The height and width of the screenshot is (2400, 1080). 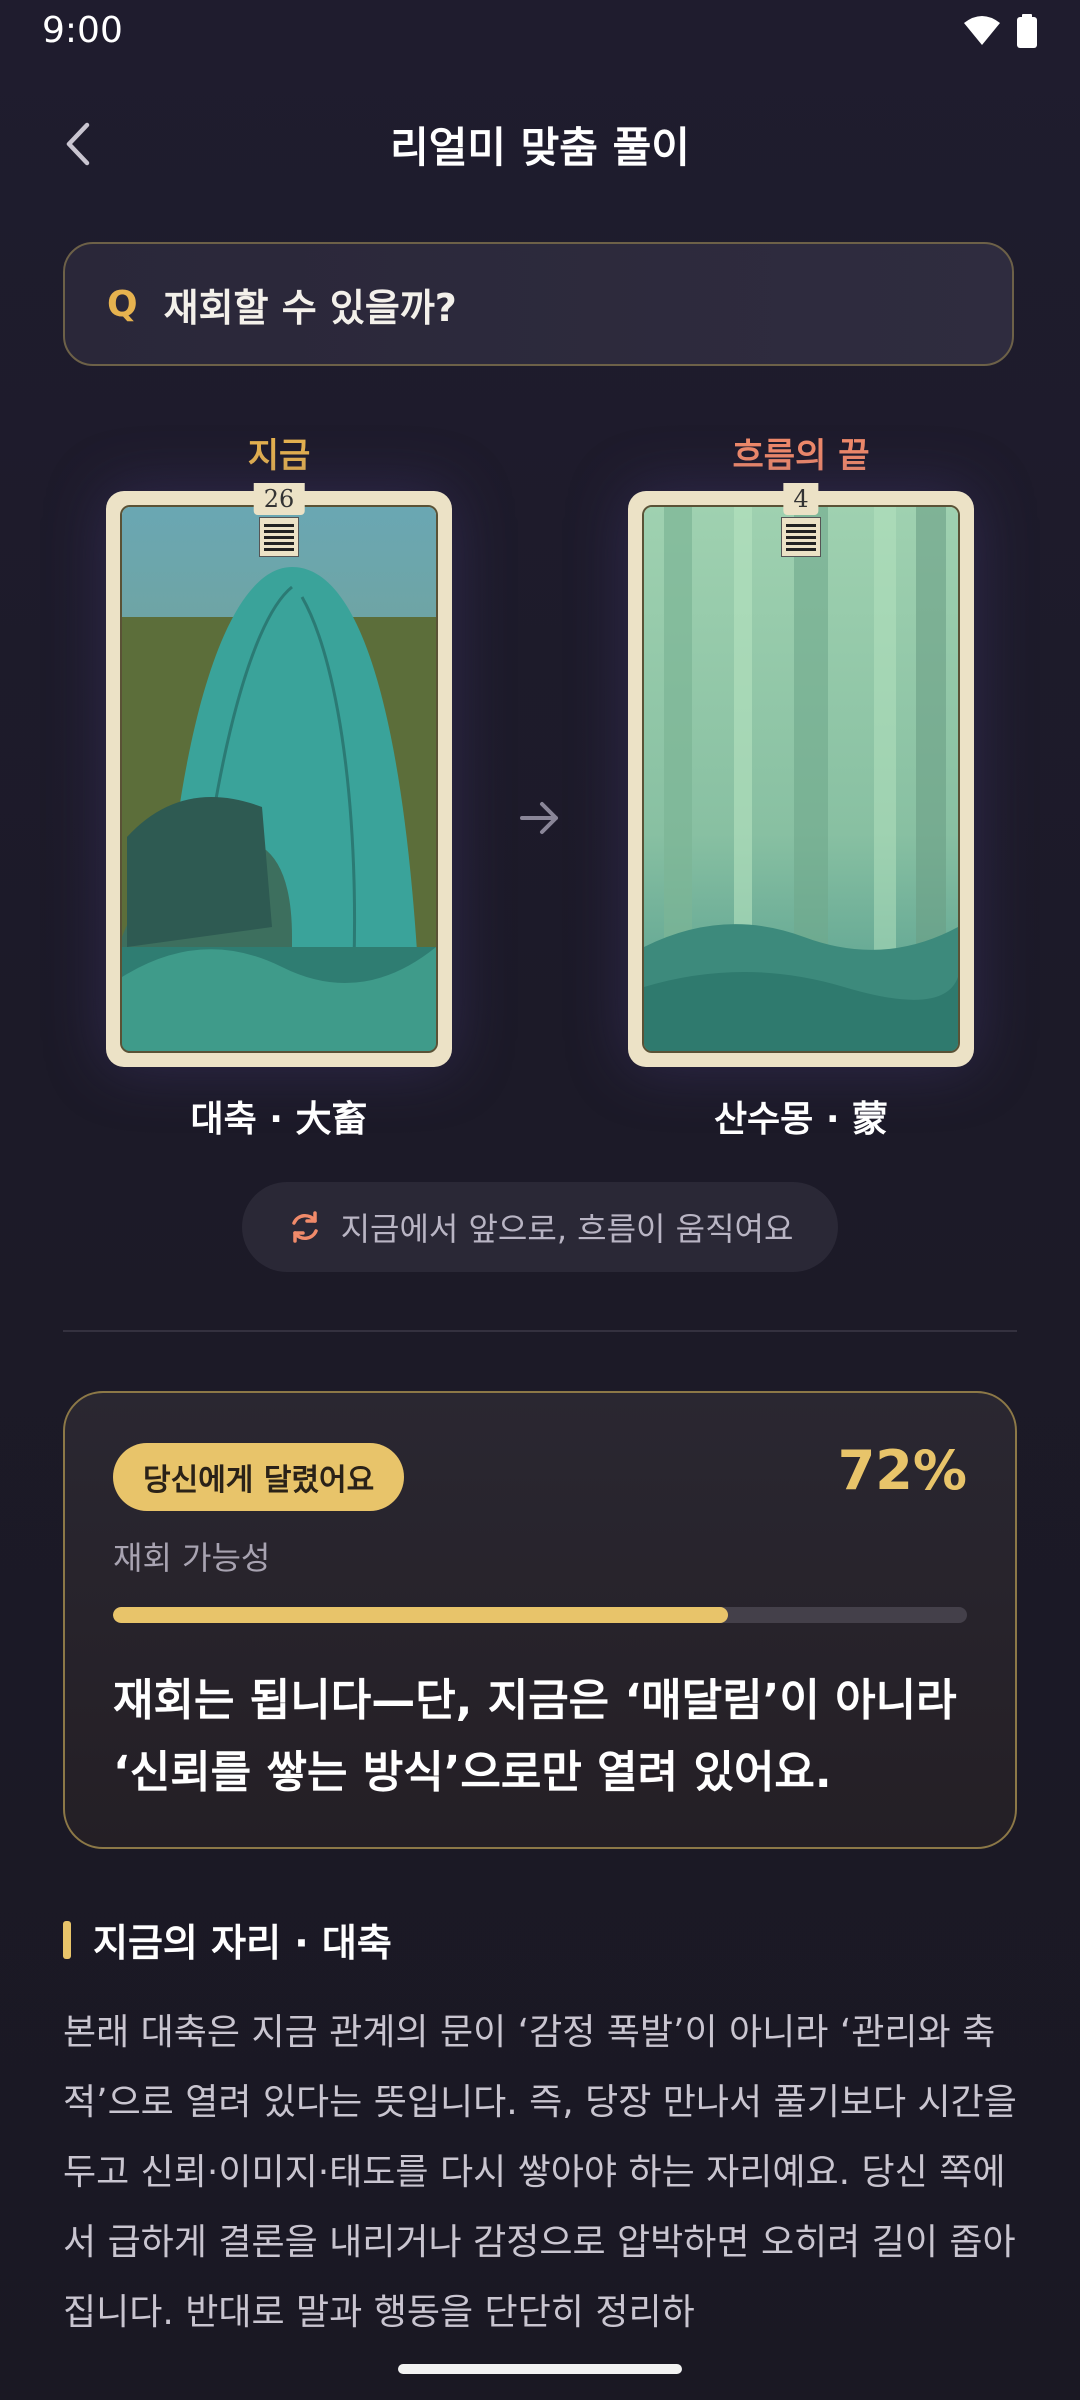 I want to click on card-end-number: 4, so click(x=801, y=499).